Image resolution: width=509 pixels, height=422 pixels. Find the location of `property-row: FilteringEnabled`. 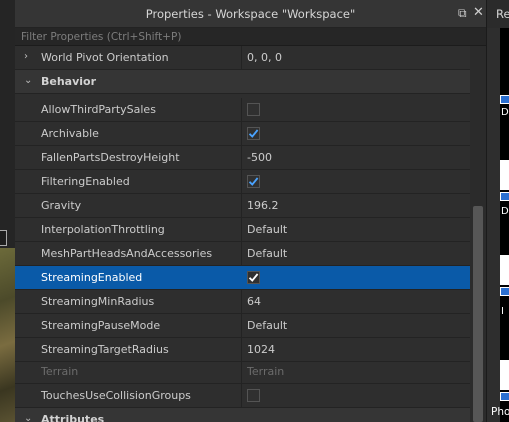

property-row: FilteringEnabled is located at coordinates (242, 182).